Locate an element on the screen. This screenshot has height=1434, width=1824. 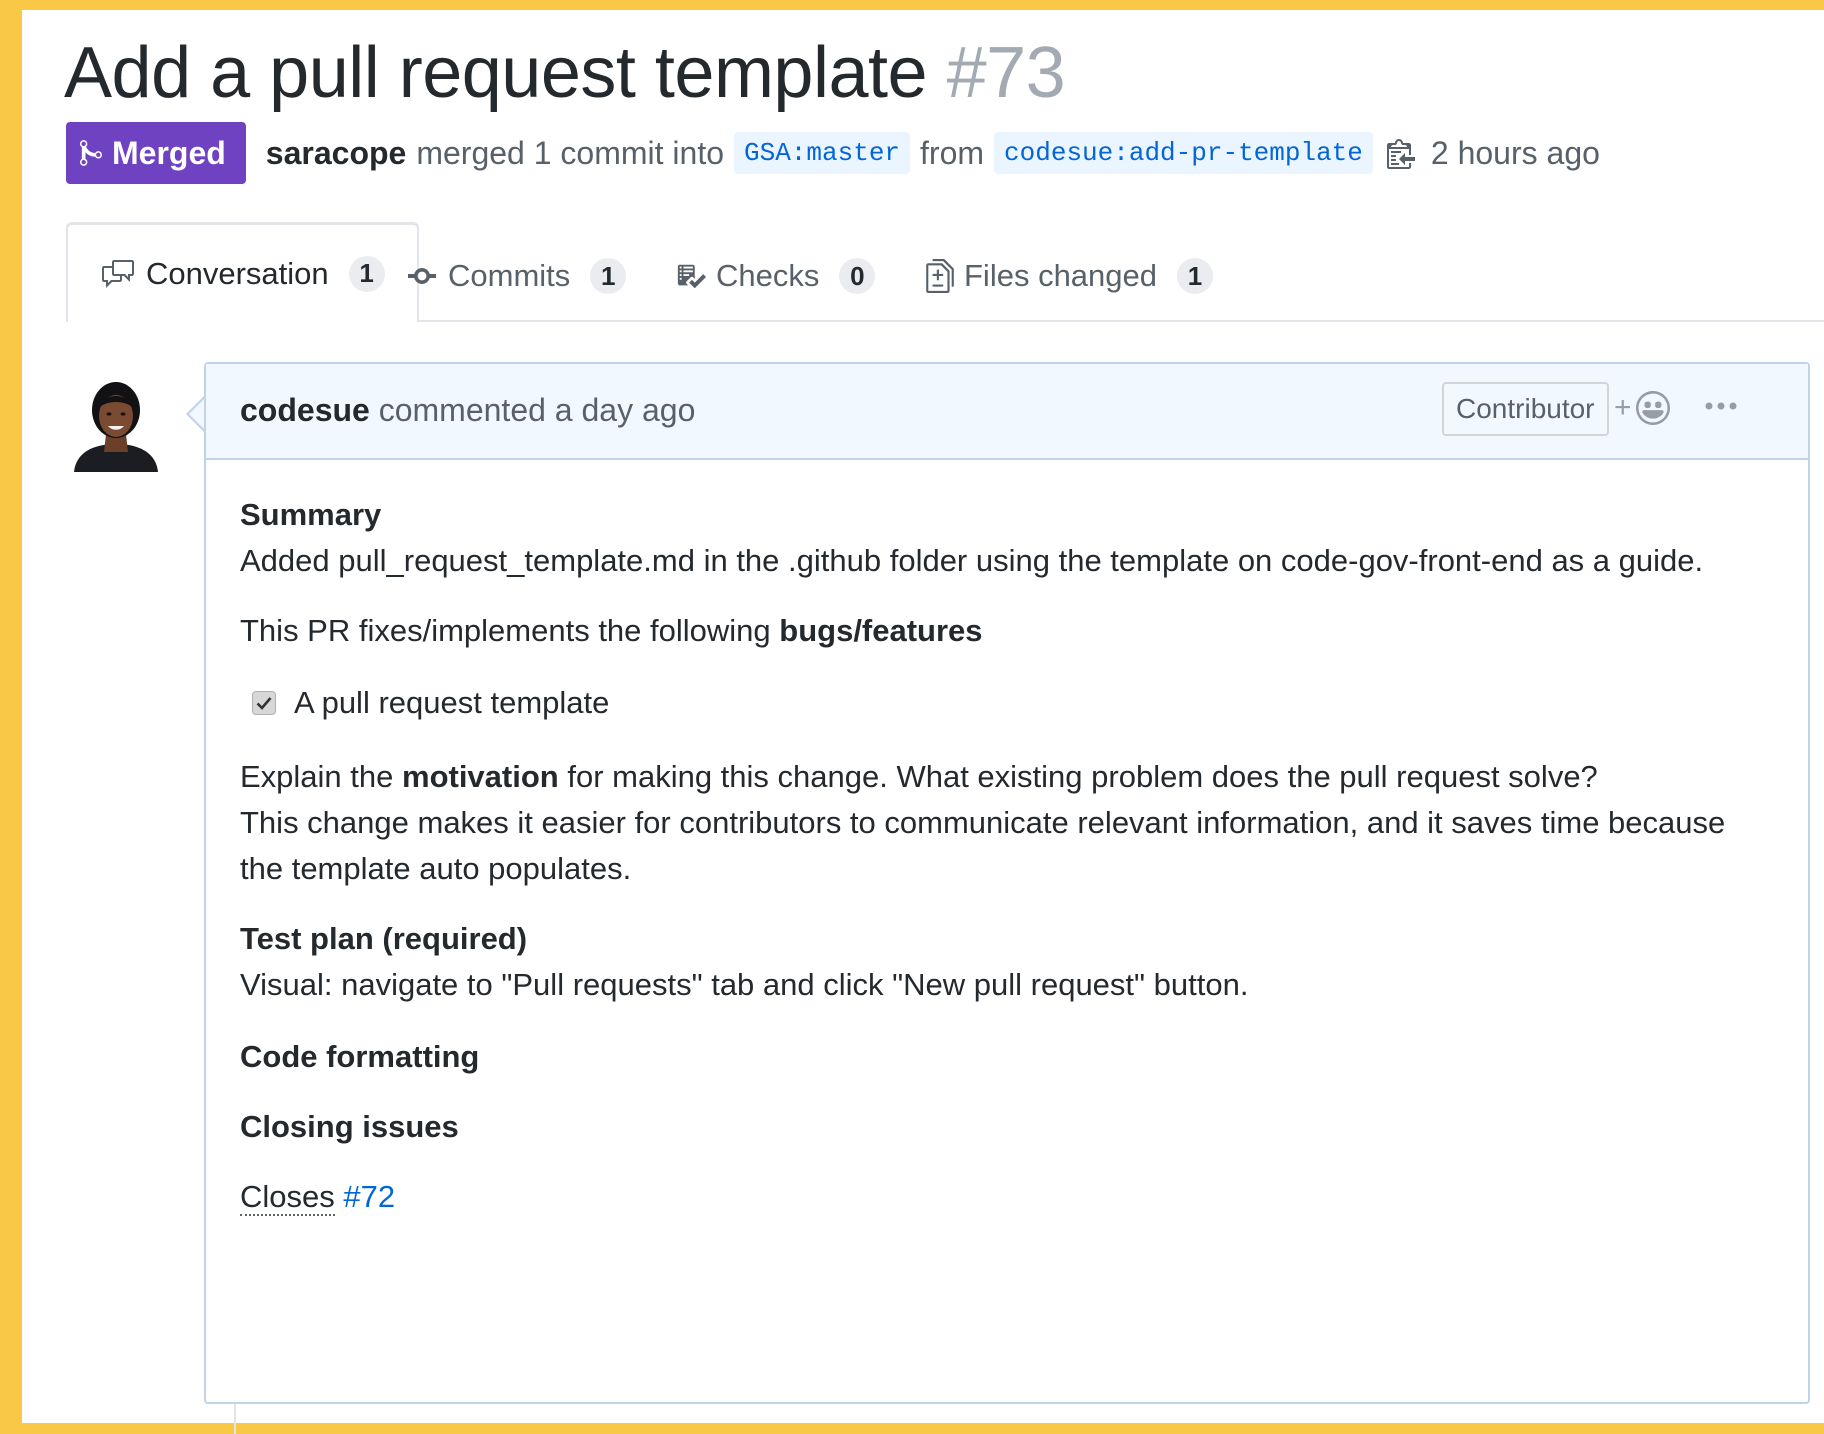
closes-keyword: Closes is located at coordinates (287, 1197).